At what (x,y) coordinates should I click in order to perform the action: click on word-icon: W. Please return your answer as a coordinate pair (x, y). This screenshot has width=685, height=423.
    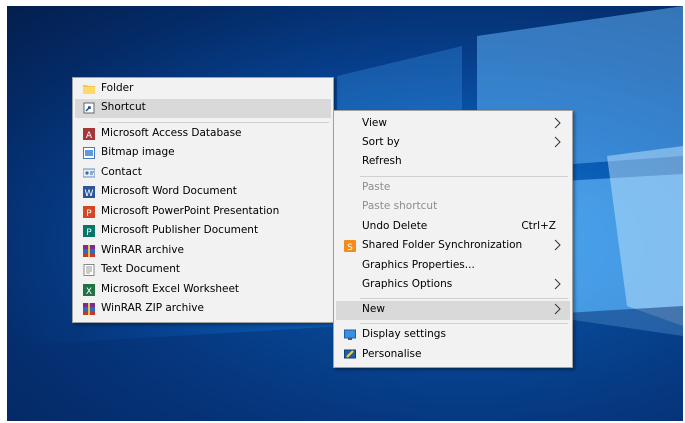
    Looking at the image, I should click on (89, 192).